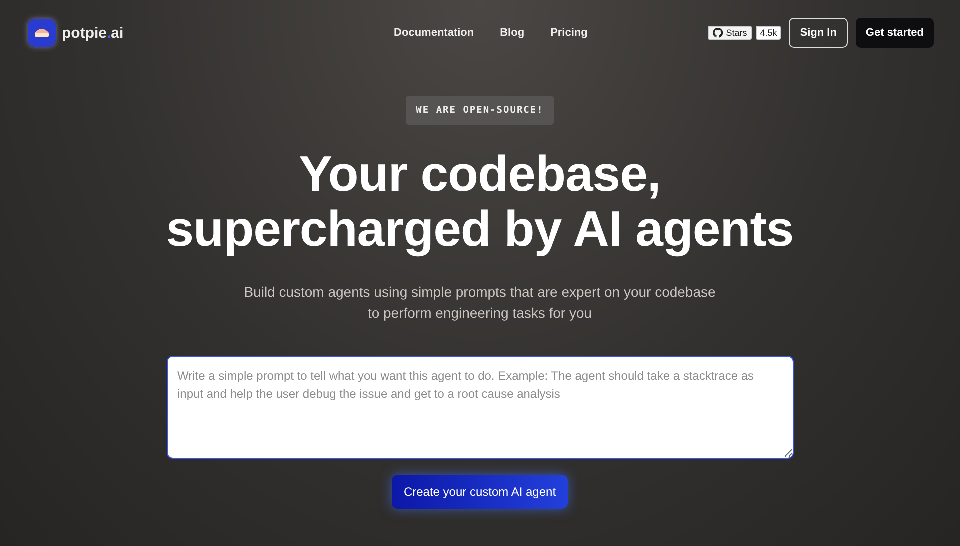 The image size is (960, 546). Describe the element at coordinates (895, 33) in the screenshot. I see `get-started-button: Get started` at that location.